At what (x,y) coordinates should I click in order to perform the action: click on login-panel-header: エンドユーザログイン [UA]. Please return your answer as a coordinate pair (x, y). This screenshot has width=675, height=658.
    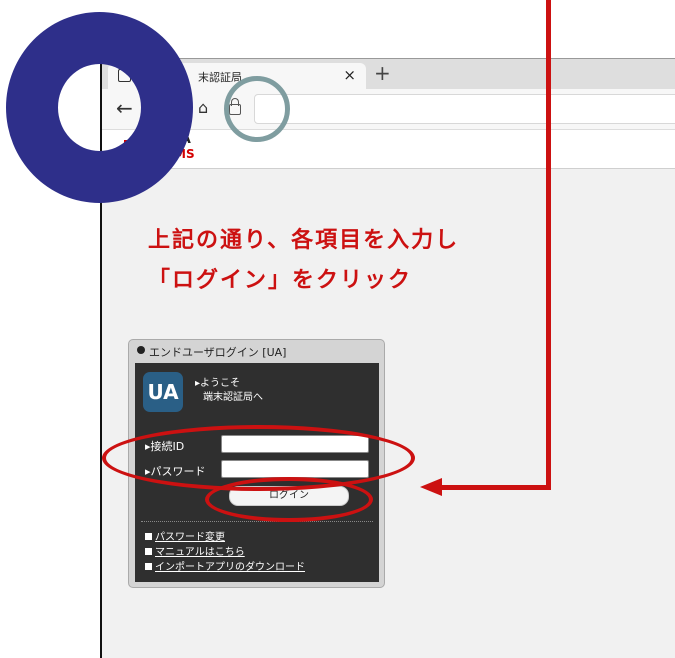
    Looking at the image, I should click on (256, 351).